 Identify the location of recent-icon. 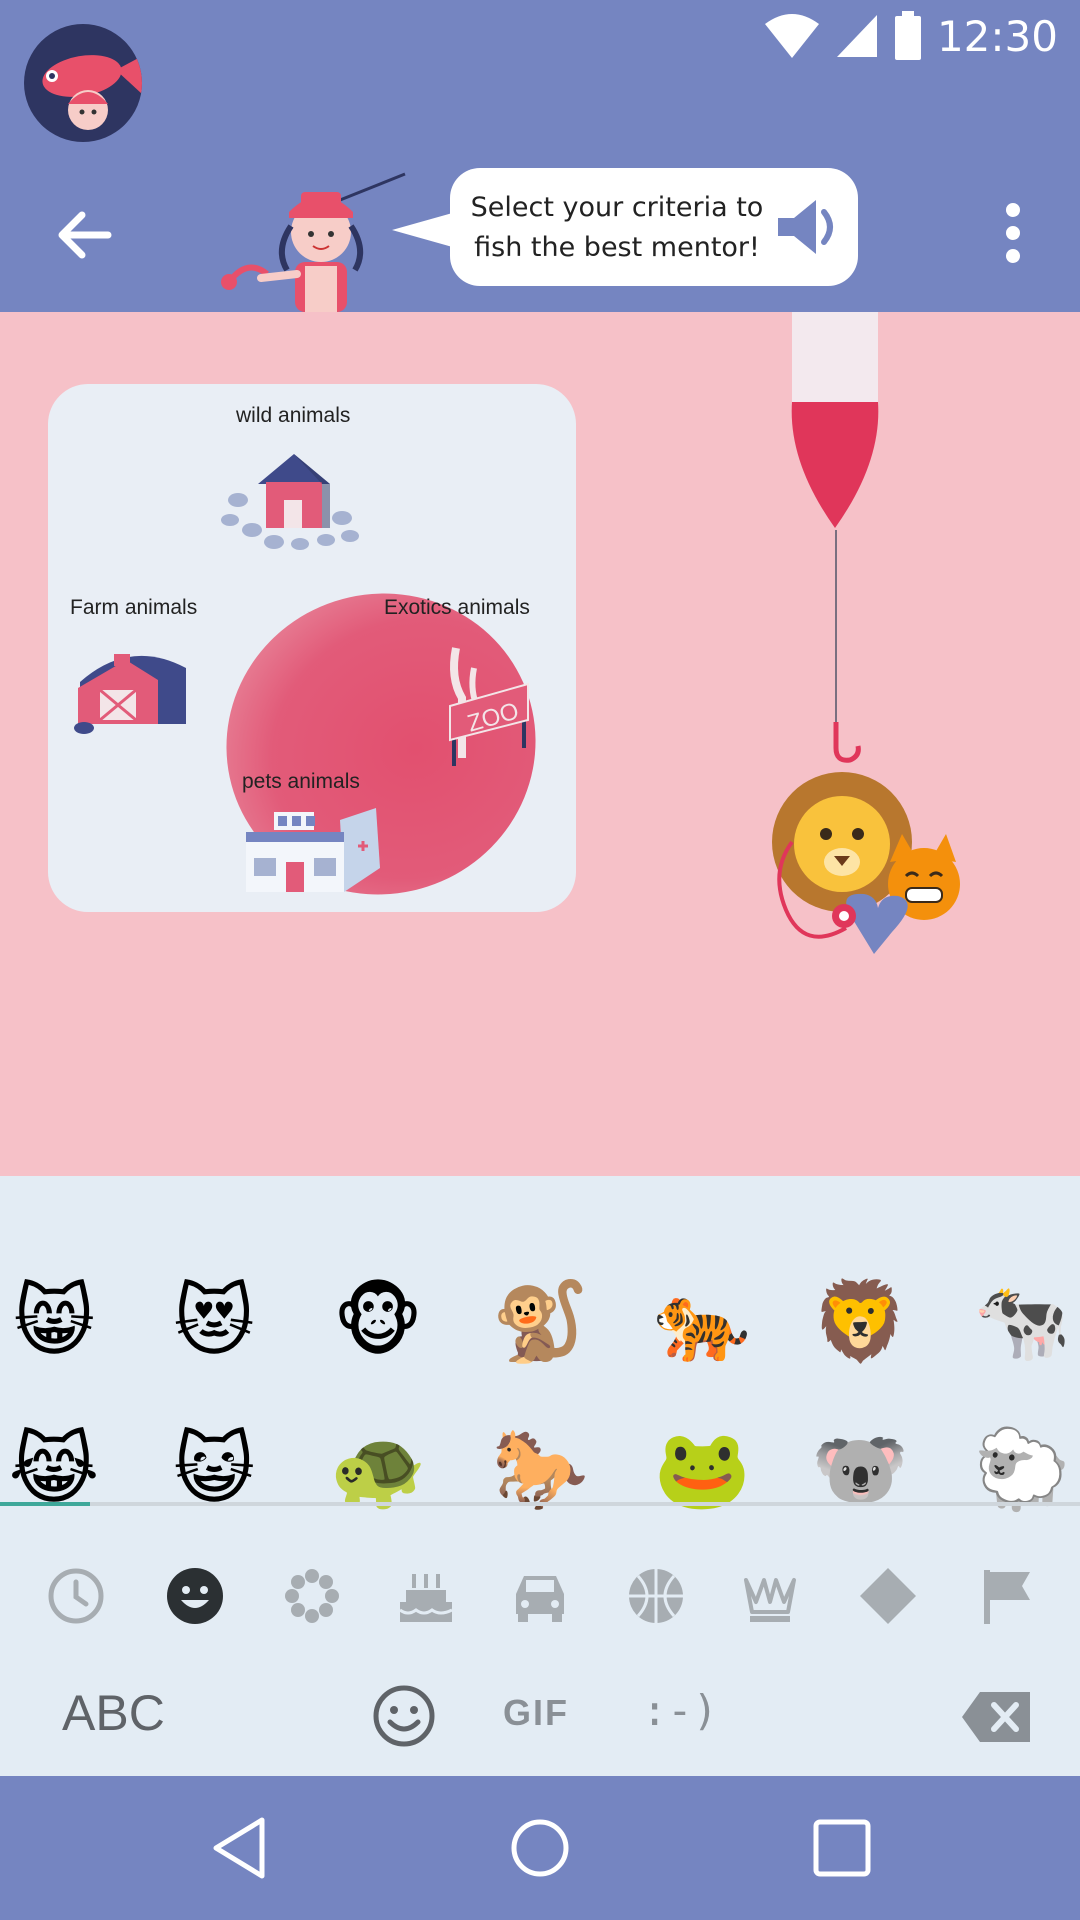
(76, 1596).